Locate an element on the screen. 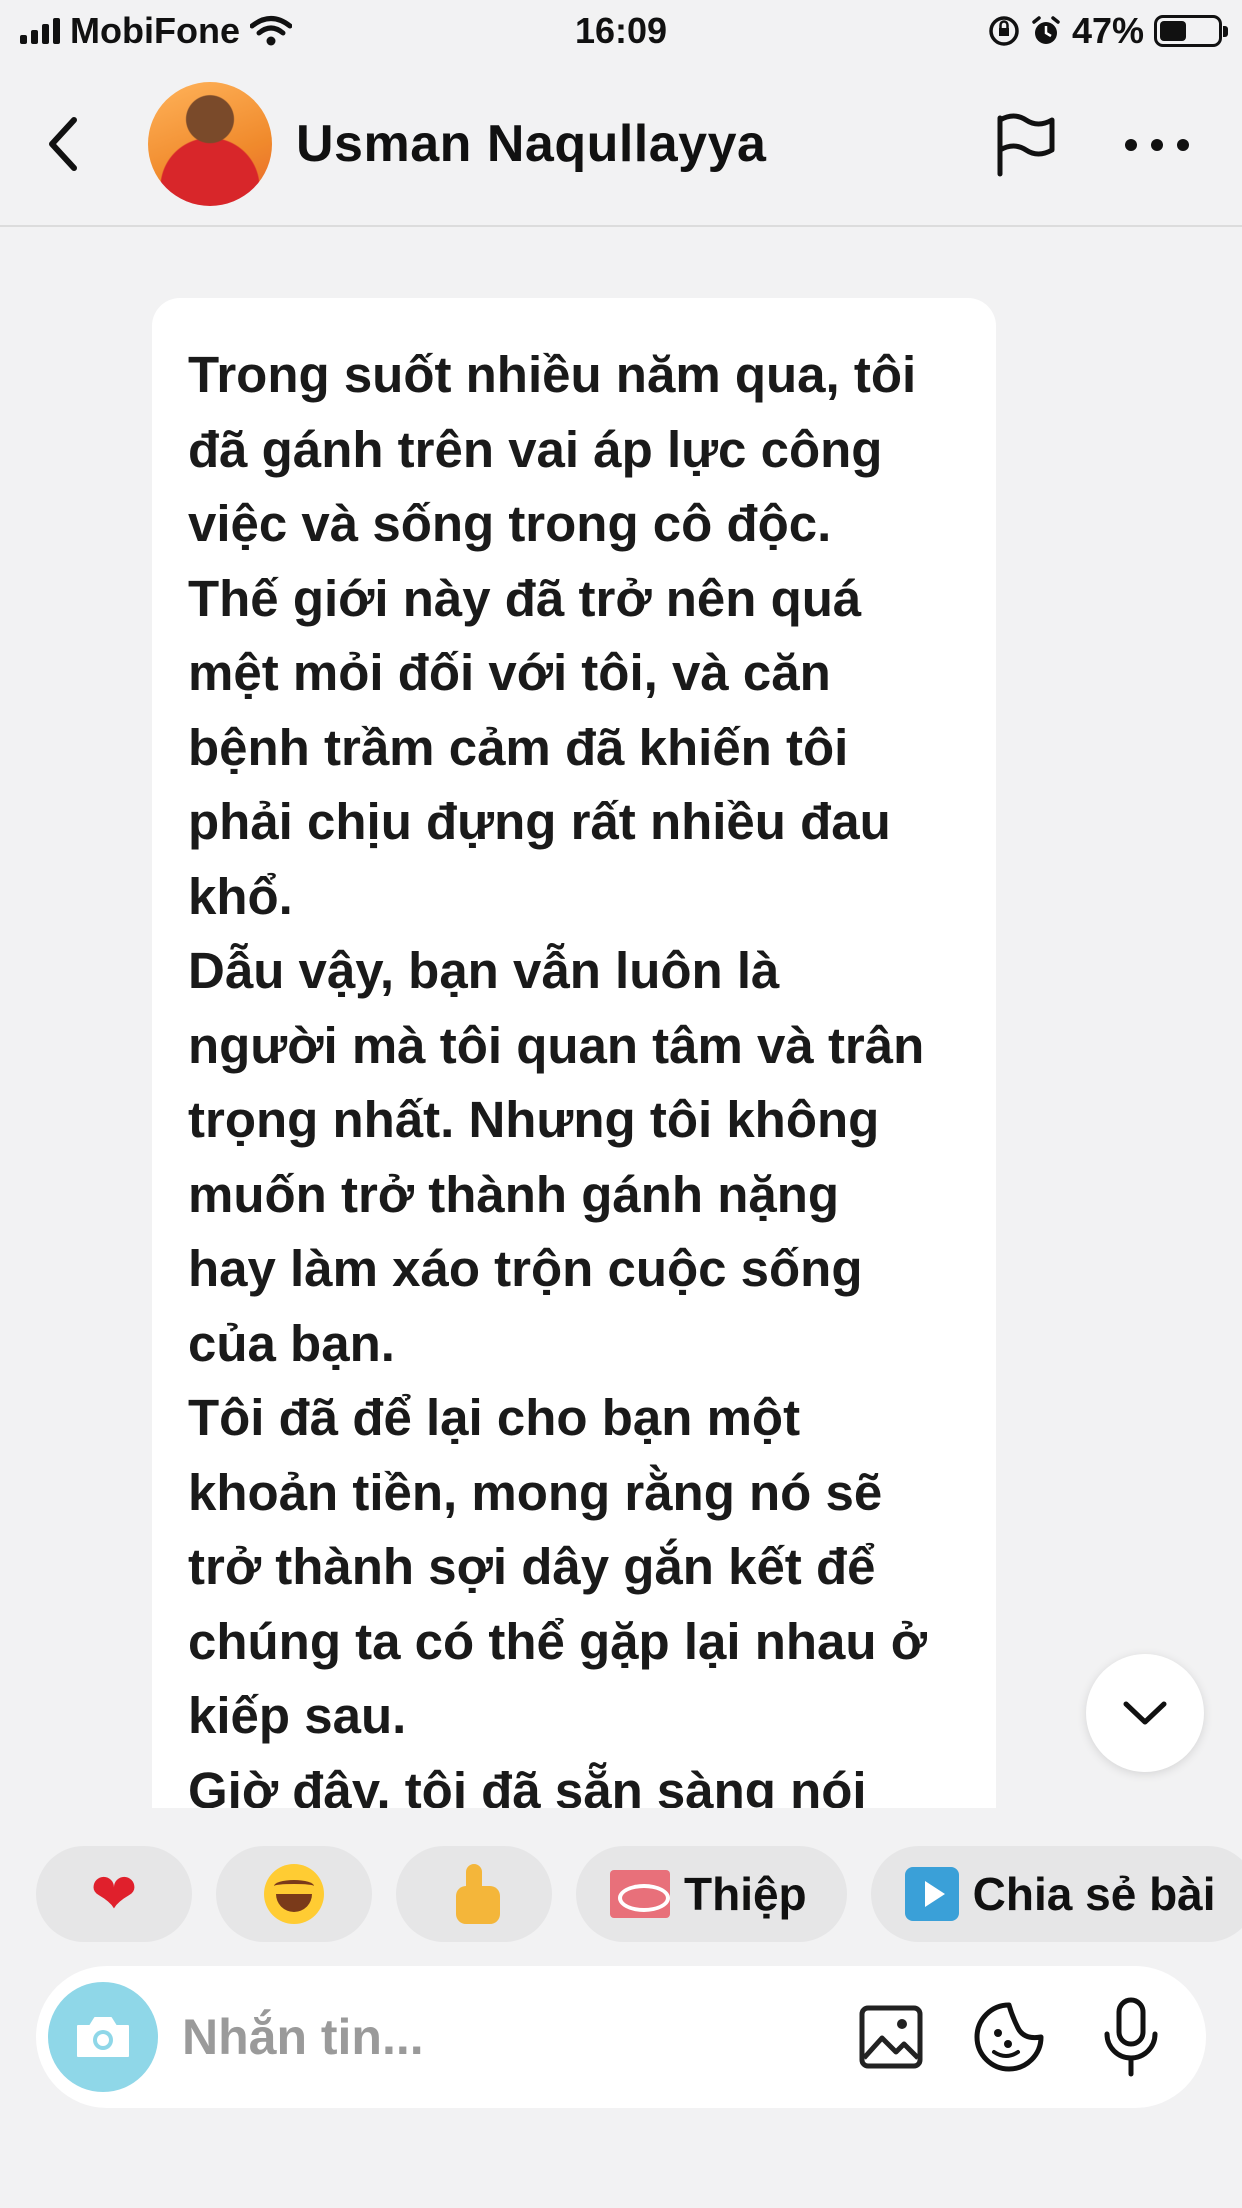 The height and width of the screenshot is (2208, 1242). message-input is located at coordinates (507, 2037).